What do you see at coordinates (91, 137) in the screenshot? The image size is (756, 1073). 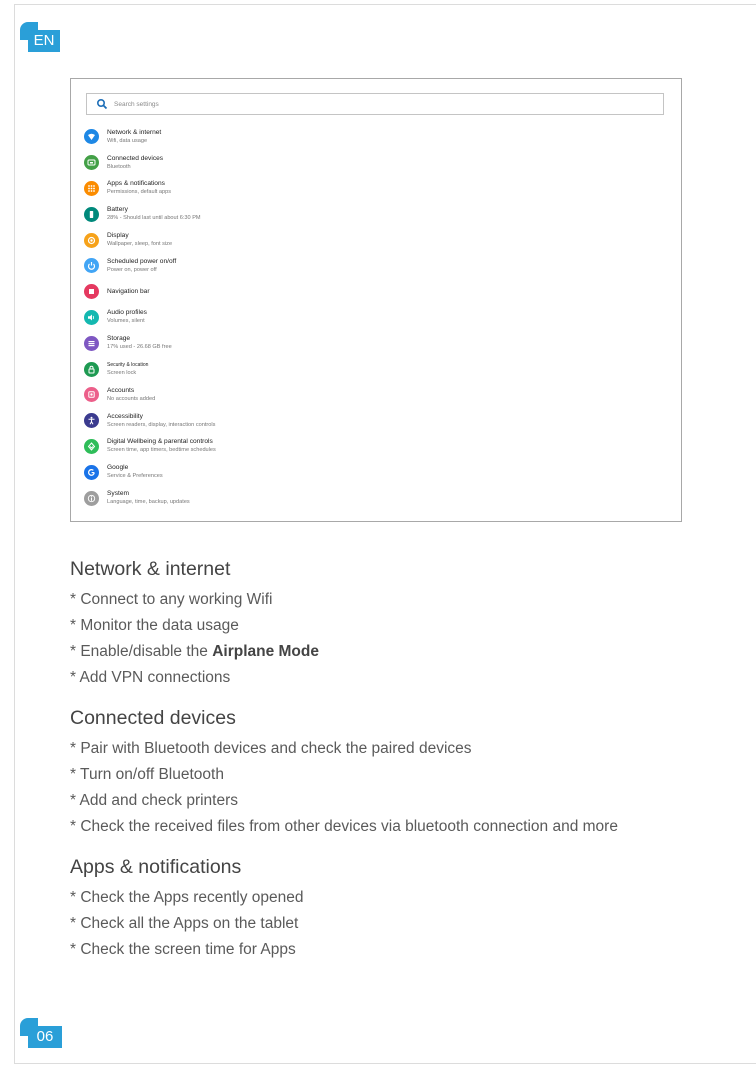 I see `wifi-icon` at bounding box center [91, 137].